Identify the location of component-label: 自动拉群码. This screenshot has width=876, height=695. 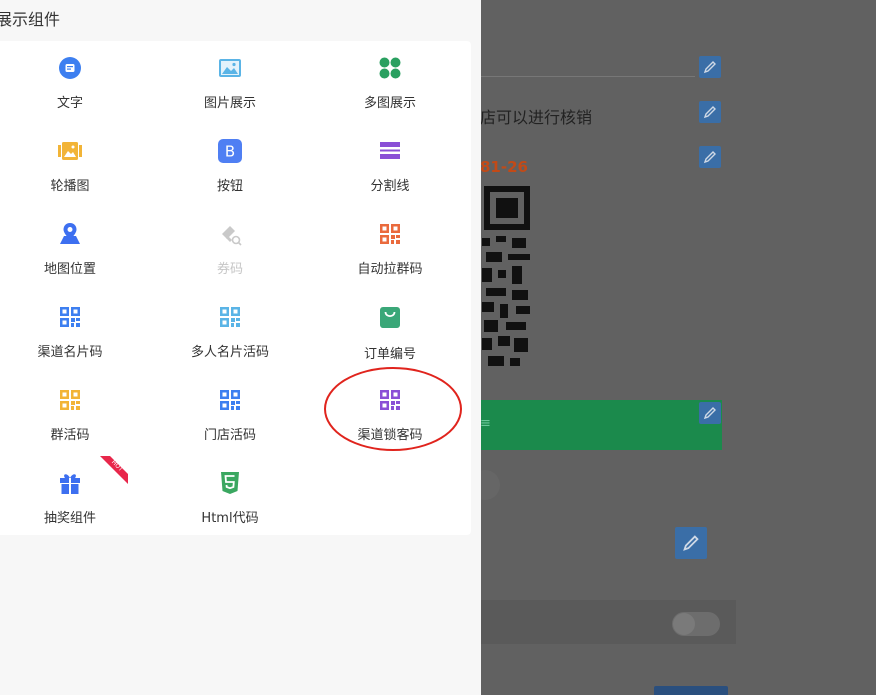
(390, 269).